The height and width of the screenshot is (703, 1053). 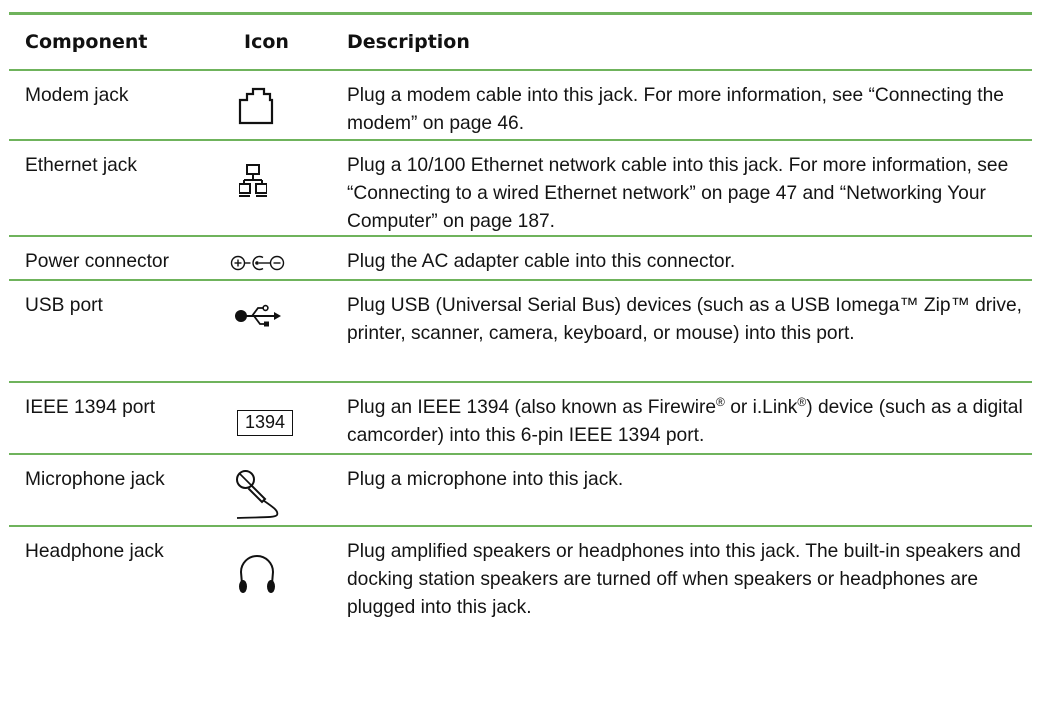 I want to click on header-icon: Icon, so click(x=266, y=42).